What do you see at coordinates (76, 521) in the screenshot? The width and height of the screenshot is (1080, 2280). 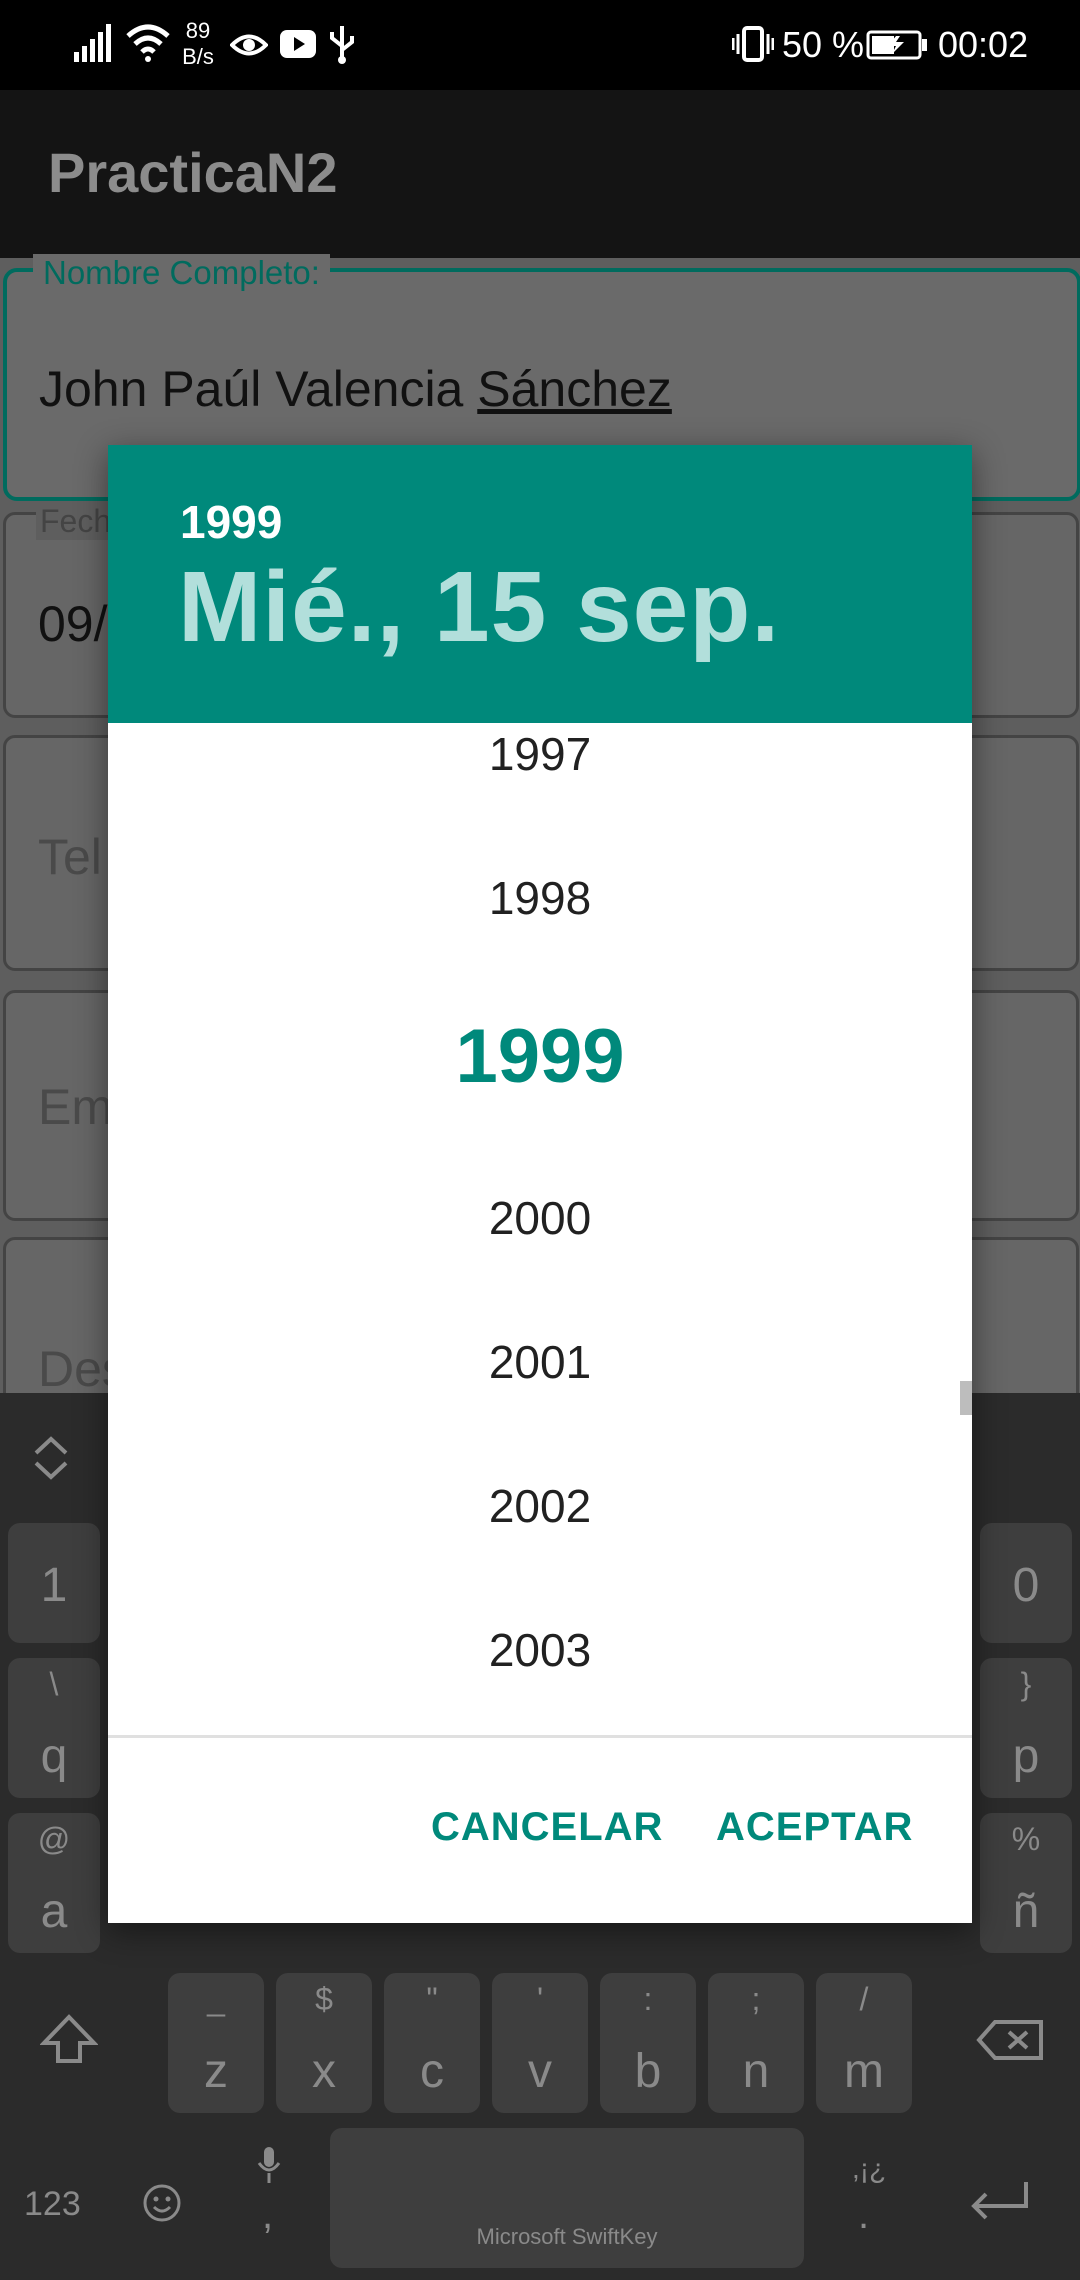 I see `date-field-label: Fech` at bounding box center [76, 521].